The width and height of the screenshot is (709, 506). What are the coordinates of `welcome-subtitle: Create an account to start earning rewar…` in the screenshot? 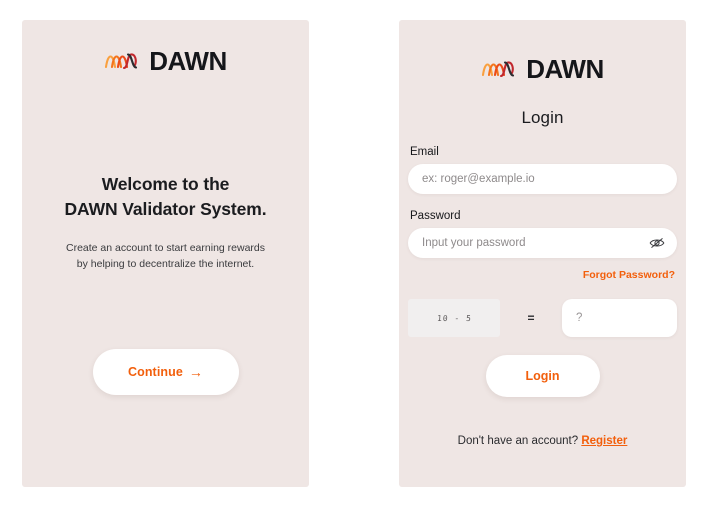 It's located at (165, 255).